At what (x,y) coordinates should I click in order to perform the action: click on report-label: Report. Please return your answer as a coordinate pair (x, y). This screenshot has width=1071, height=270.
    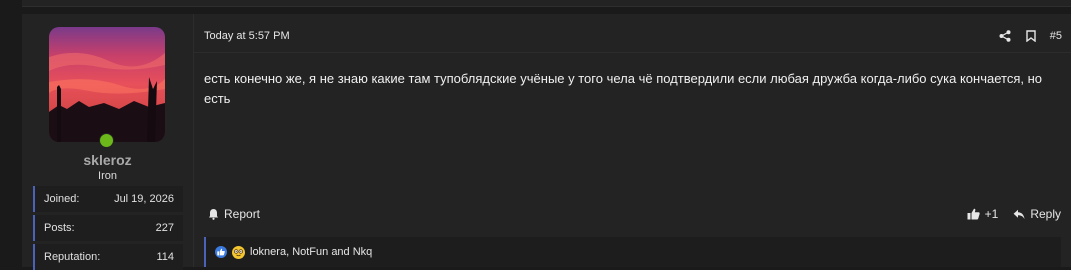
    Looking at the image, I should click on (242, 214).